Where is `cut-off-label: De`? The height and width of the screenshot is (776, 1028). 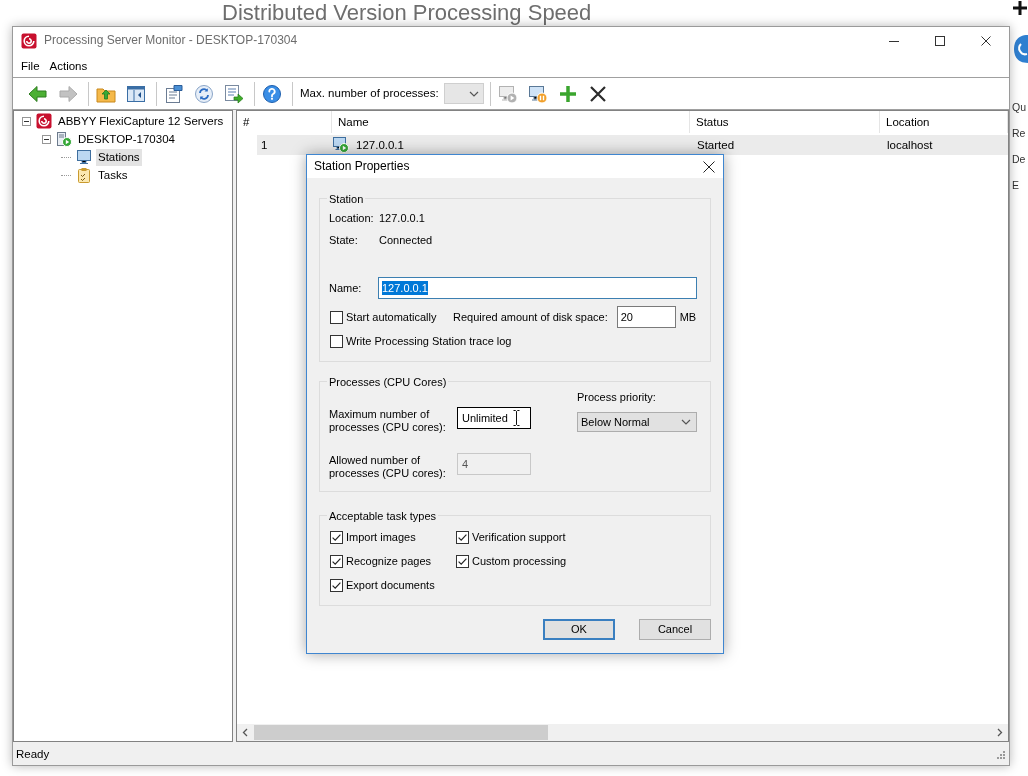
cut-off-label: De is located at coordinates (1019, 159).